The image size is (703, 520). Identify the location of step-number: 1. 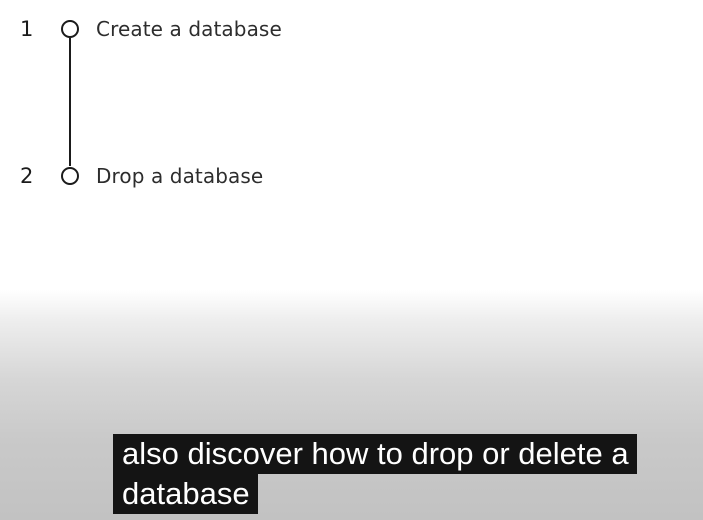
(27, 29).